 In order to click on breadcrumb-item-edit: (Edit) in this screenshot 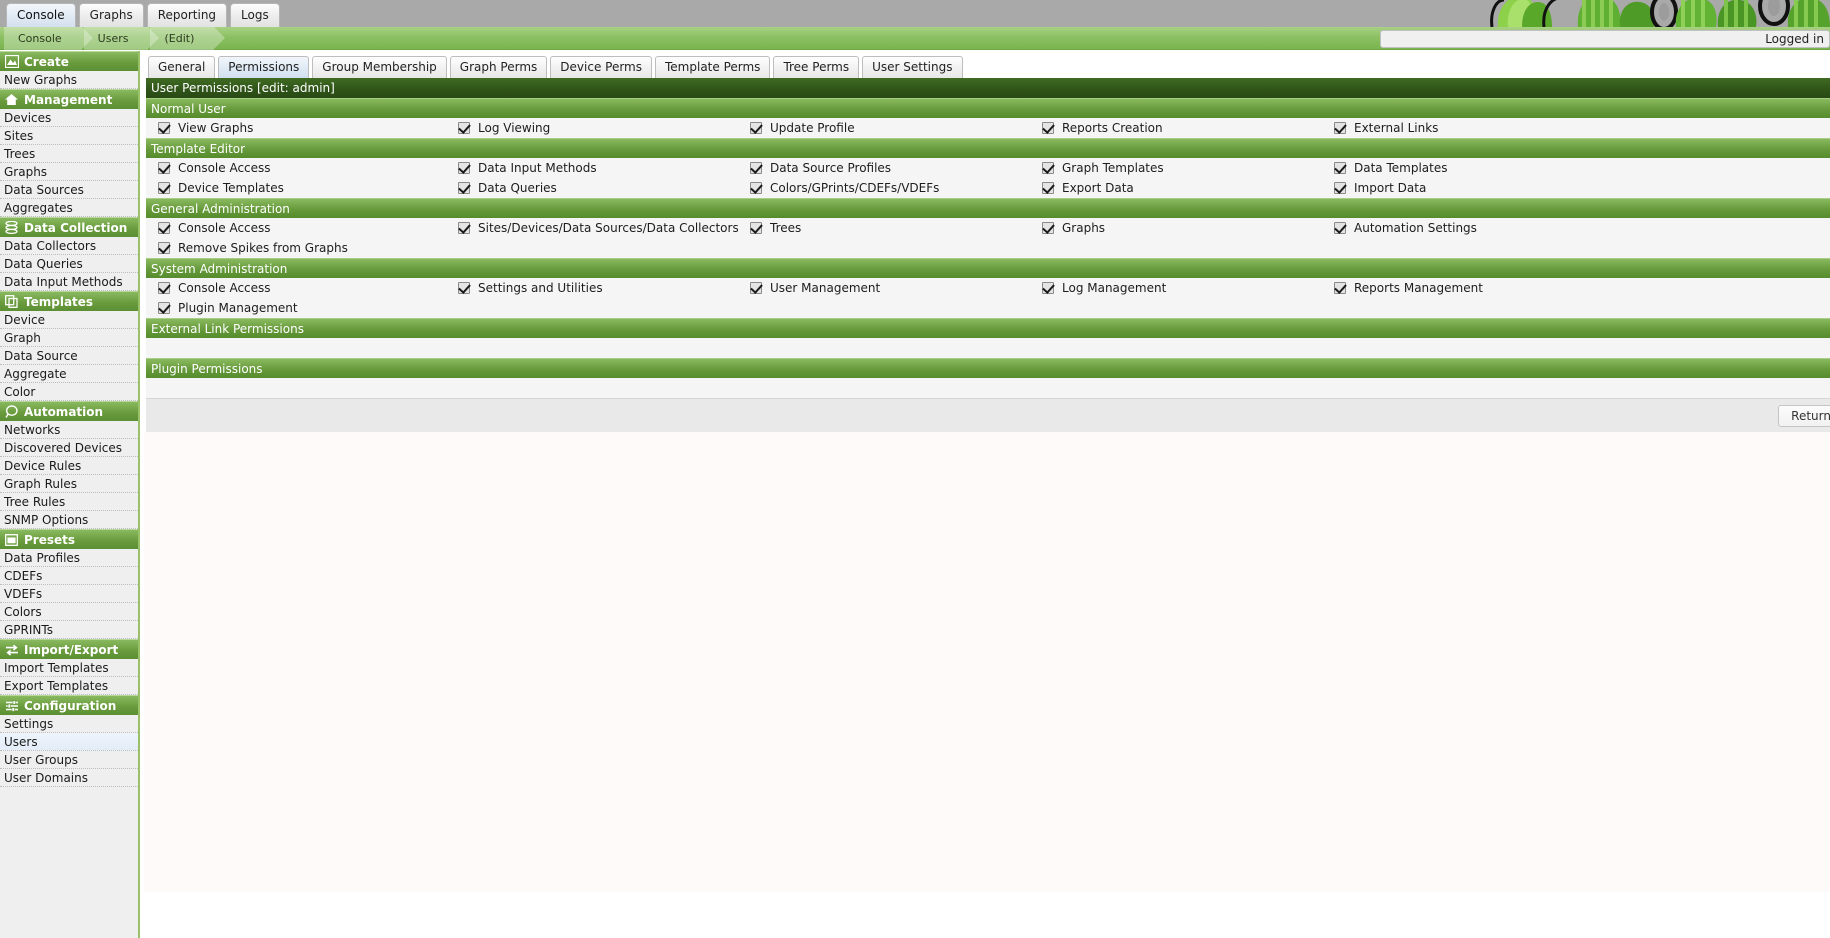, I will do `click(188, 38)`.